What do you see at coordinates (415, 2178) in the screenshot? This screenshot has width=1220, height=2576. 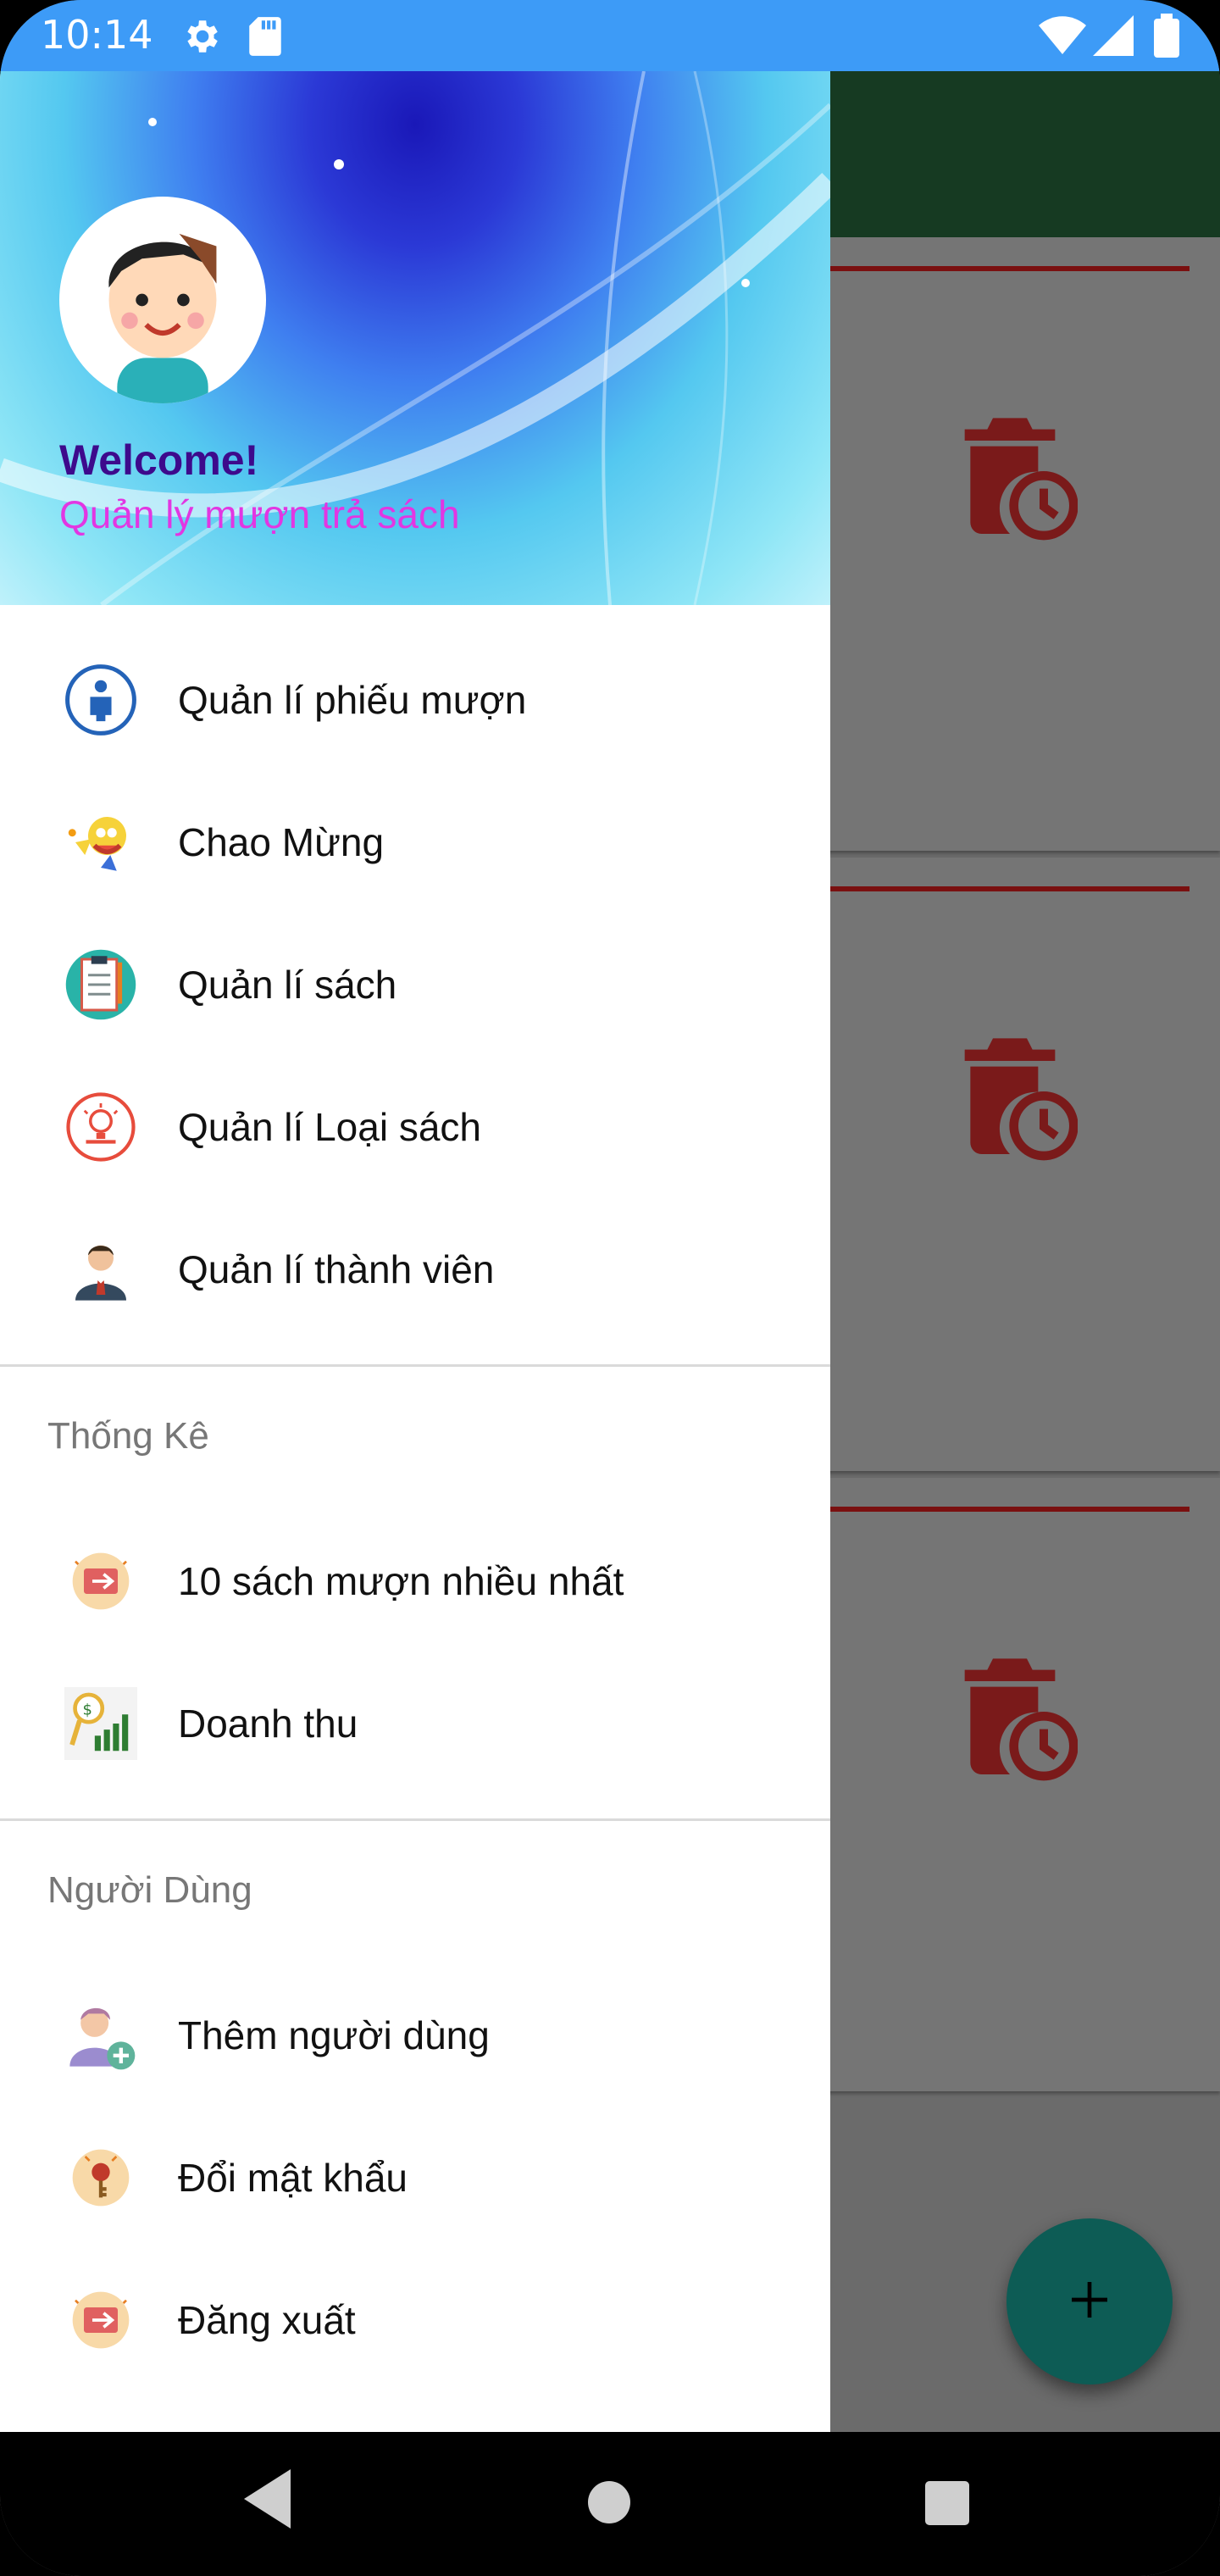 I see `menu-item-change-password: Đổi mật khẩu` at bounding box center [415, 2178].